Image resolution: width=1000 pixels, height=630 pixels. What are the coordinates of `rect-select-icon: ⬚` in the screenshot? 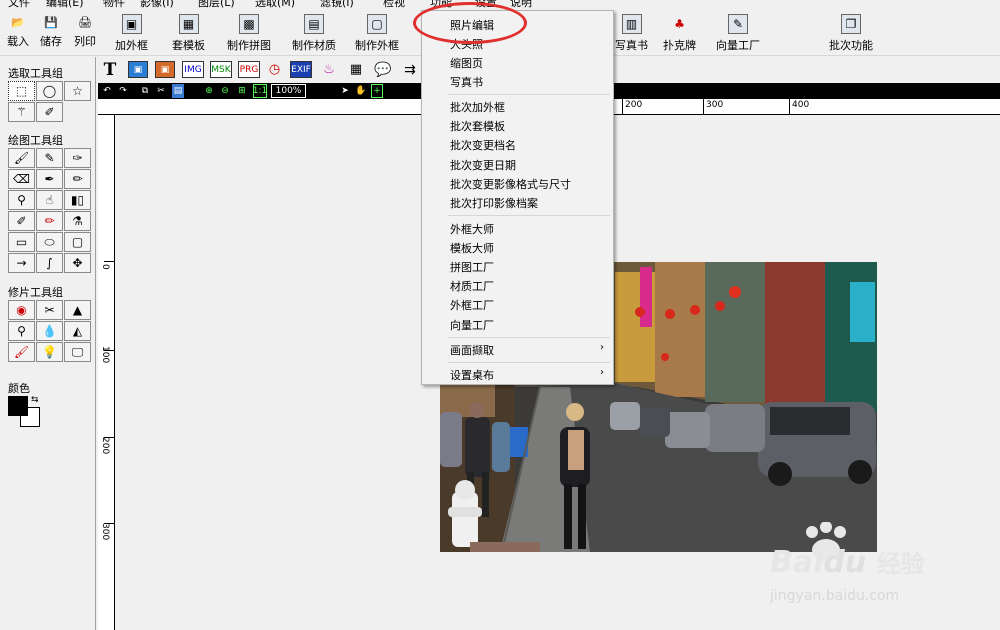 It's located at (21, 91).